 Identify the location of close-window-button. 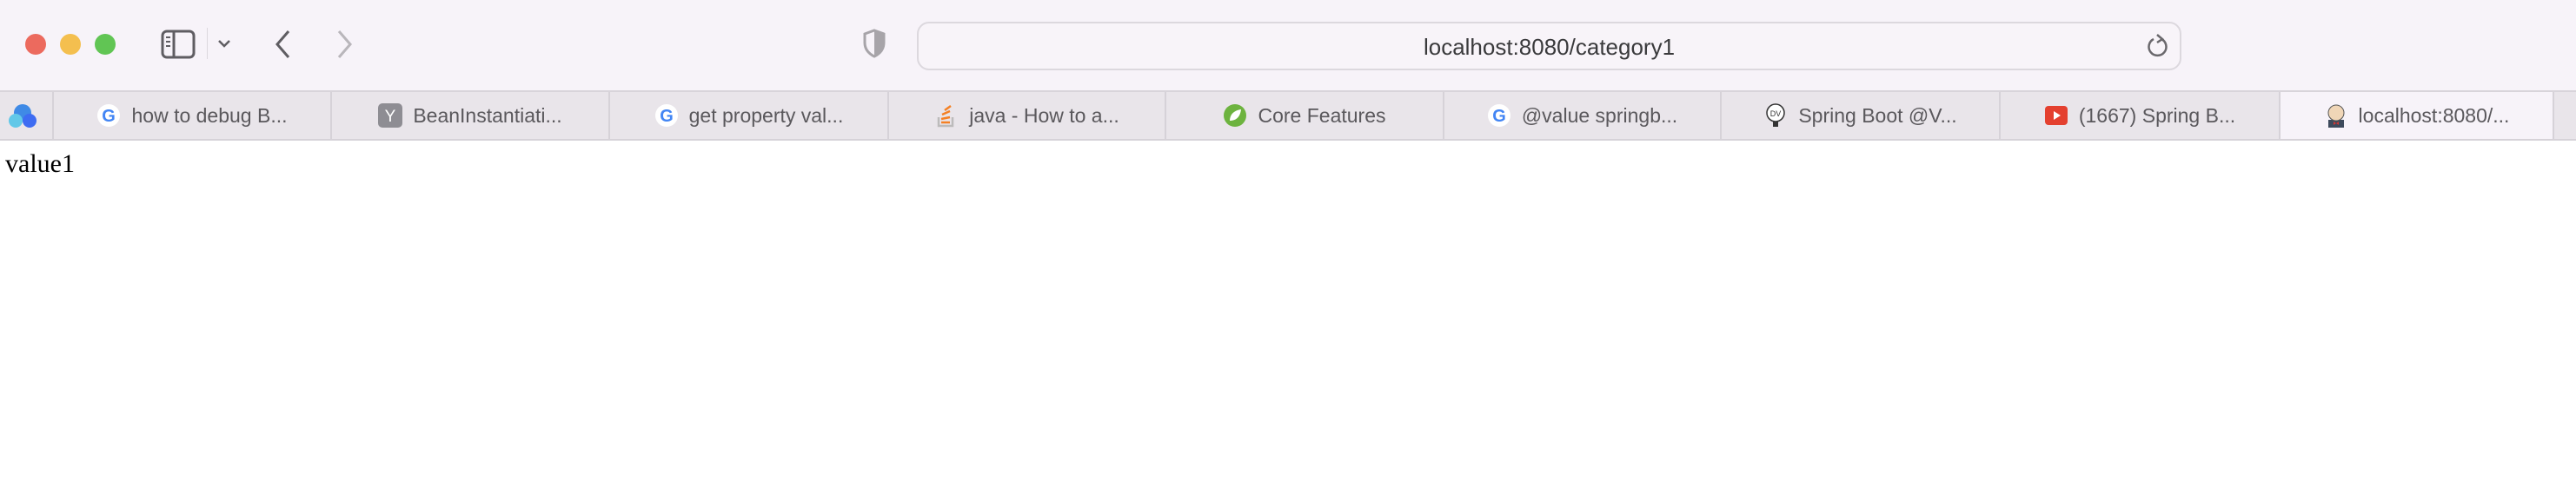
(35, 44).